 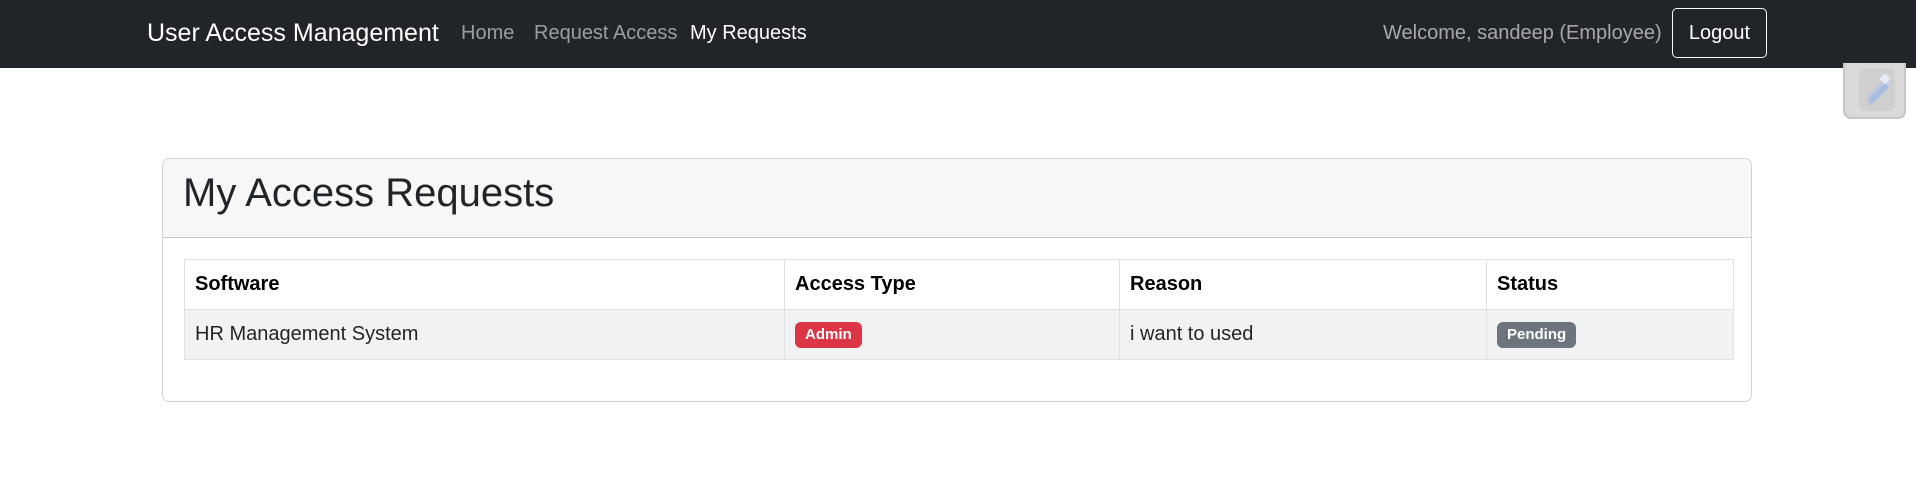 I want to click on extension-icon, so click(x=1877, y=90).